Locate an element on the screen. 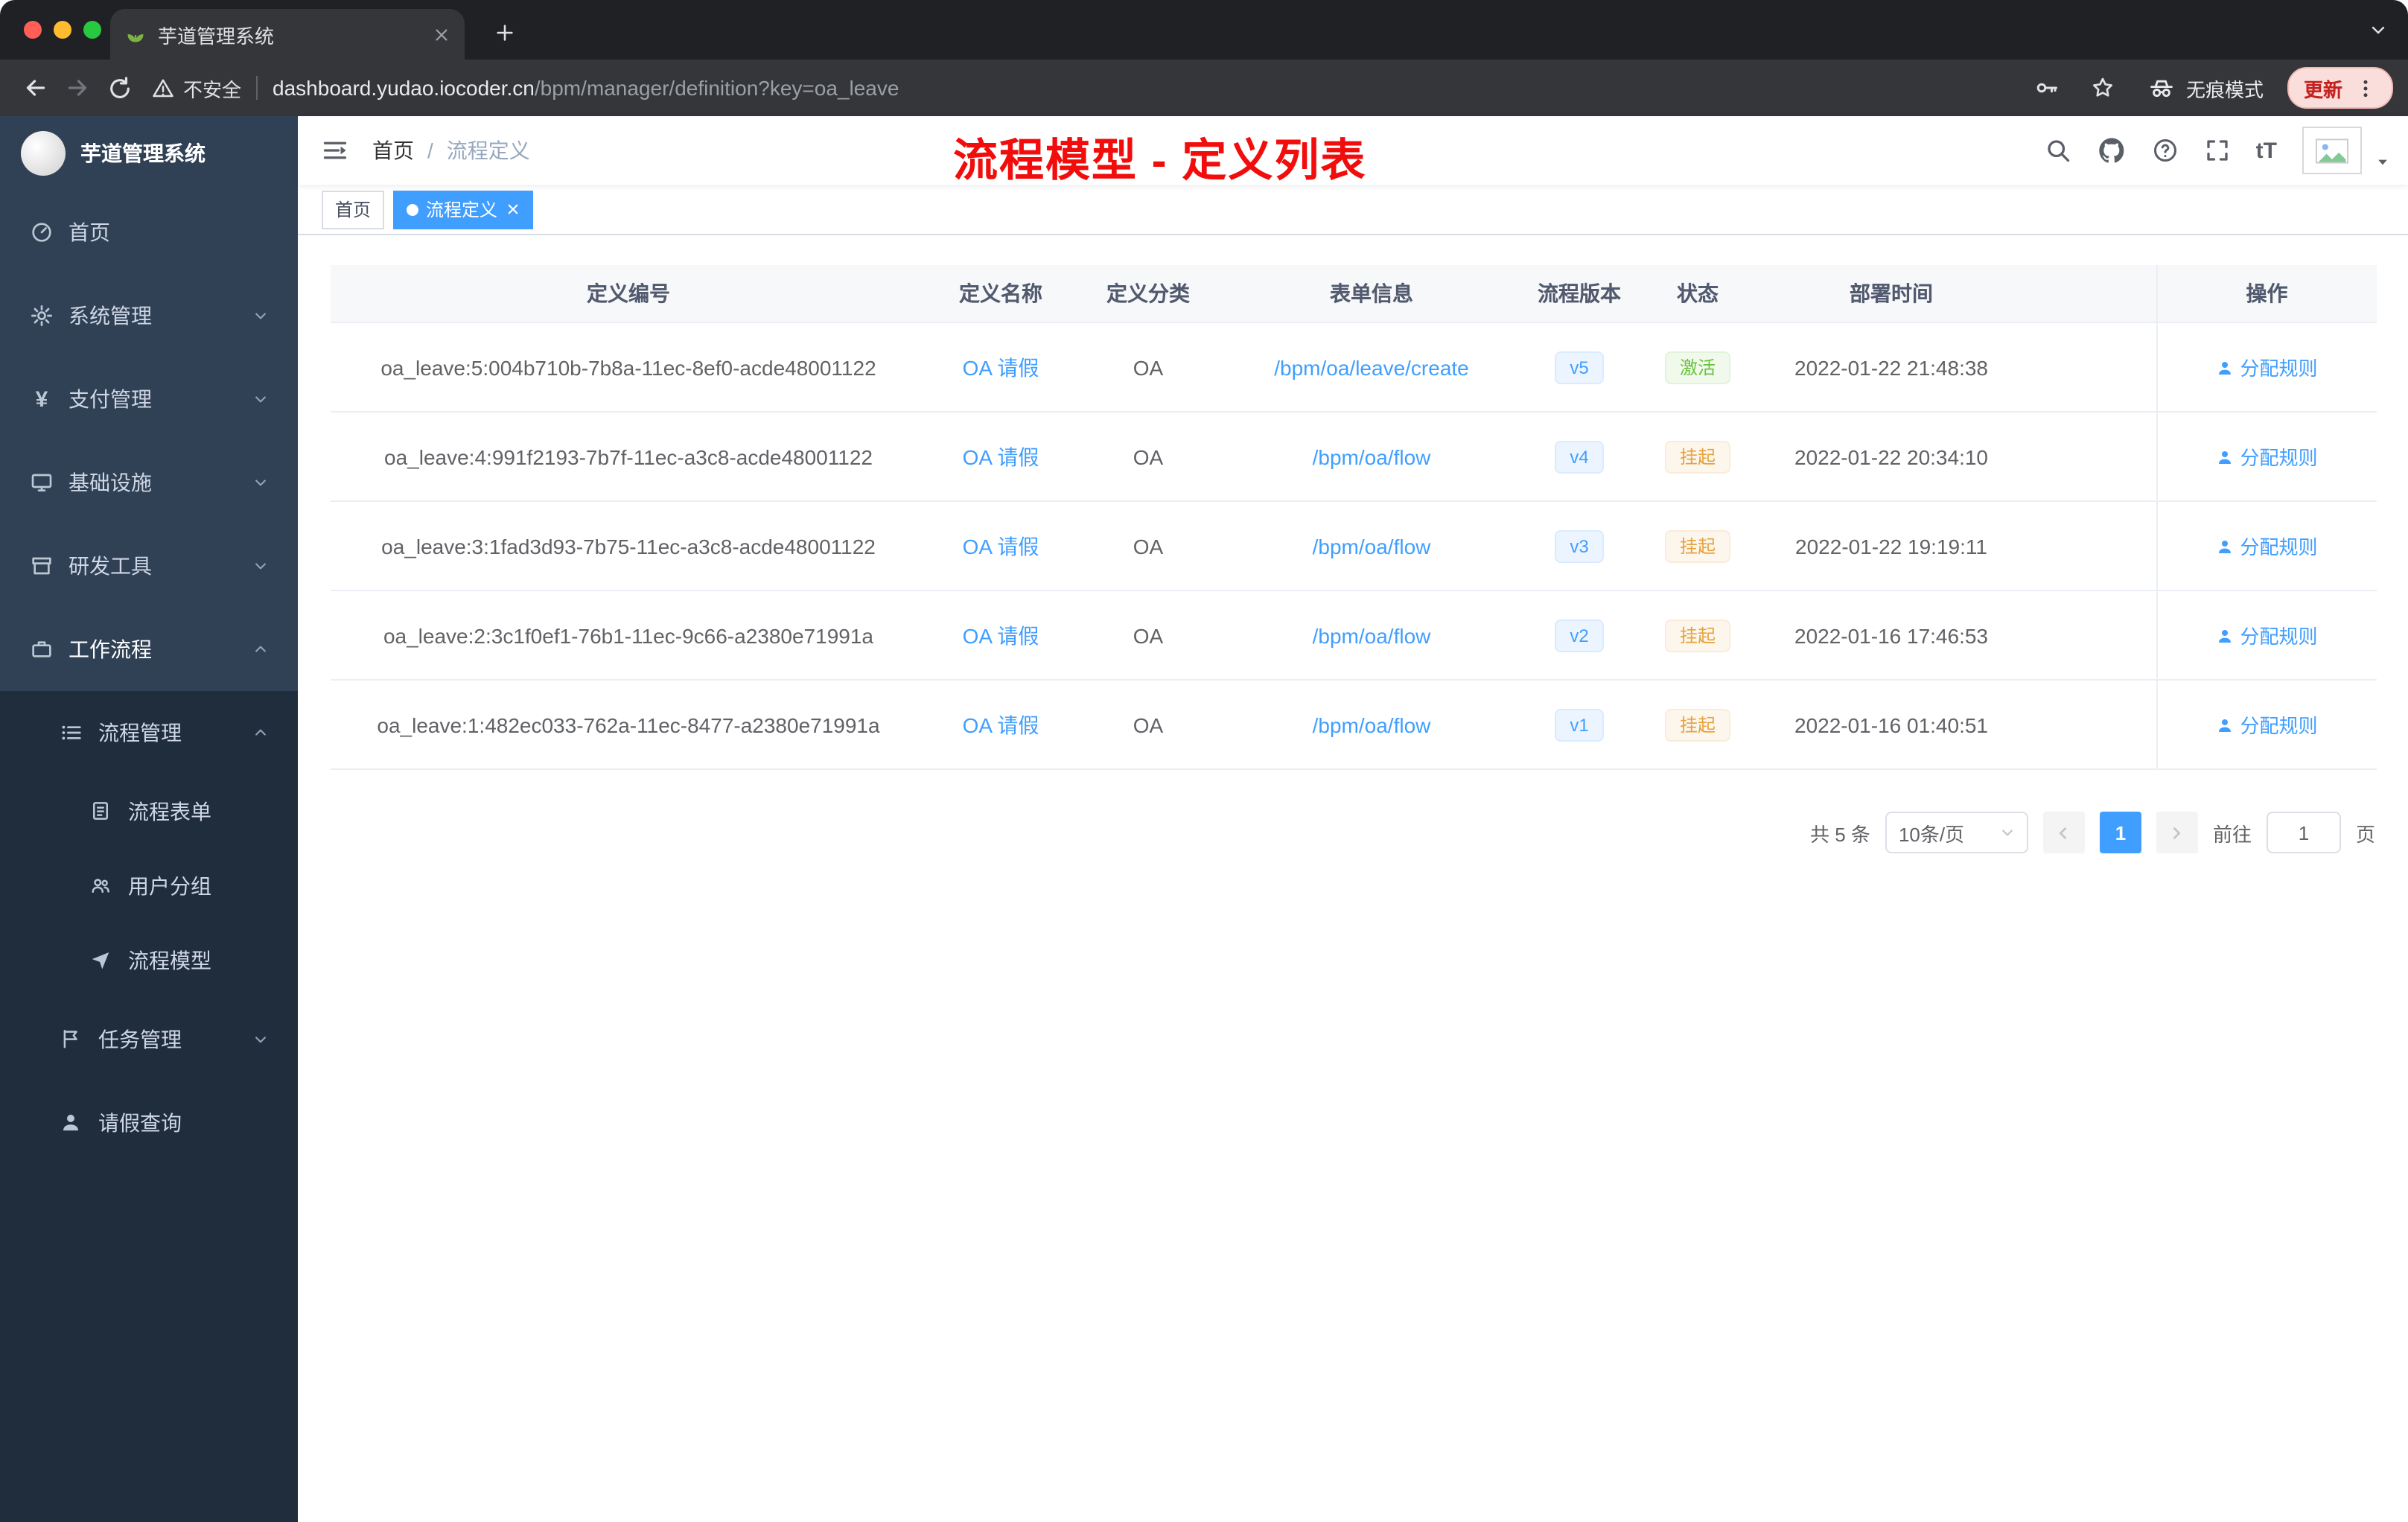 Image resolution: width=2408 pixels, height=1522 pixels. github-icon is located at coordinates (2112, 150).